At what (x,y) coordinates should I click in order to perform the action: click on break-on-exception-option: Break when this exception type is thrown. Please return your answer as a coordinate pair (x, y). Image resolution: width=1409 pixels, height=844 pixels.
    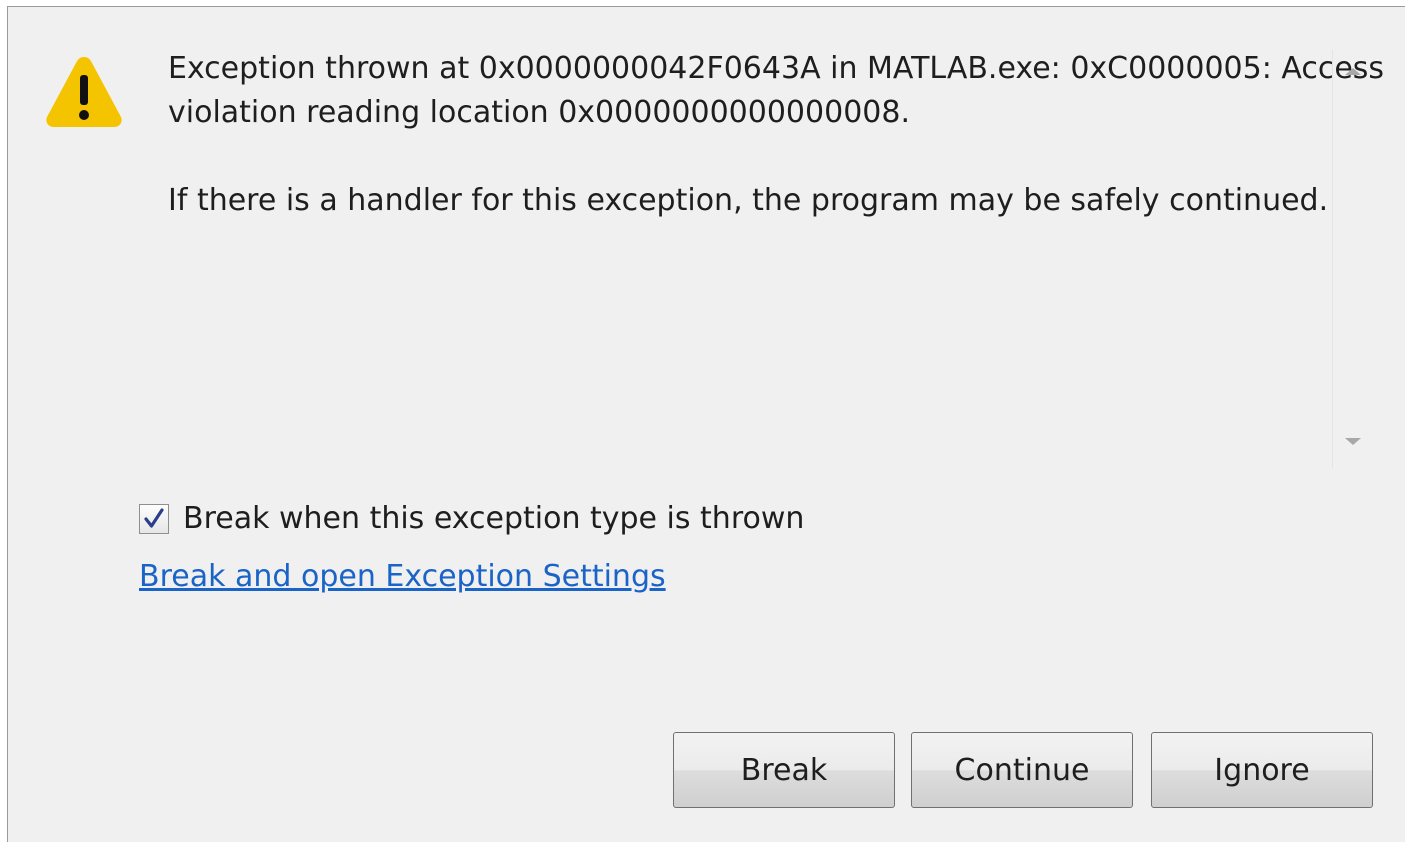
    Looking at the image, I should click on (471, 518).